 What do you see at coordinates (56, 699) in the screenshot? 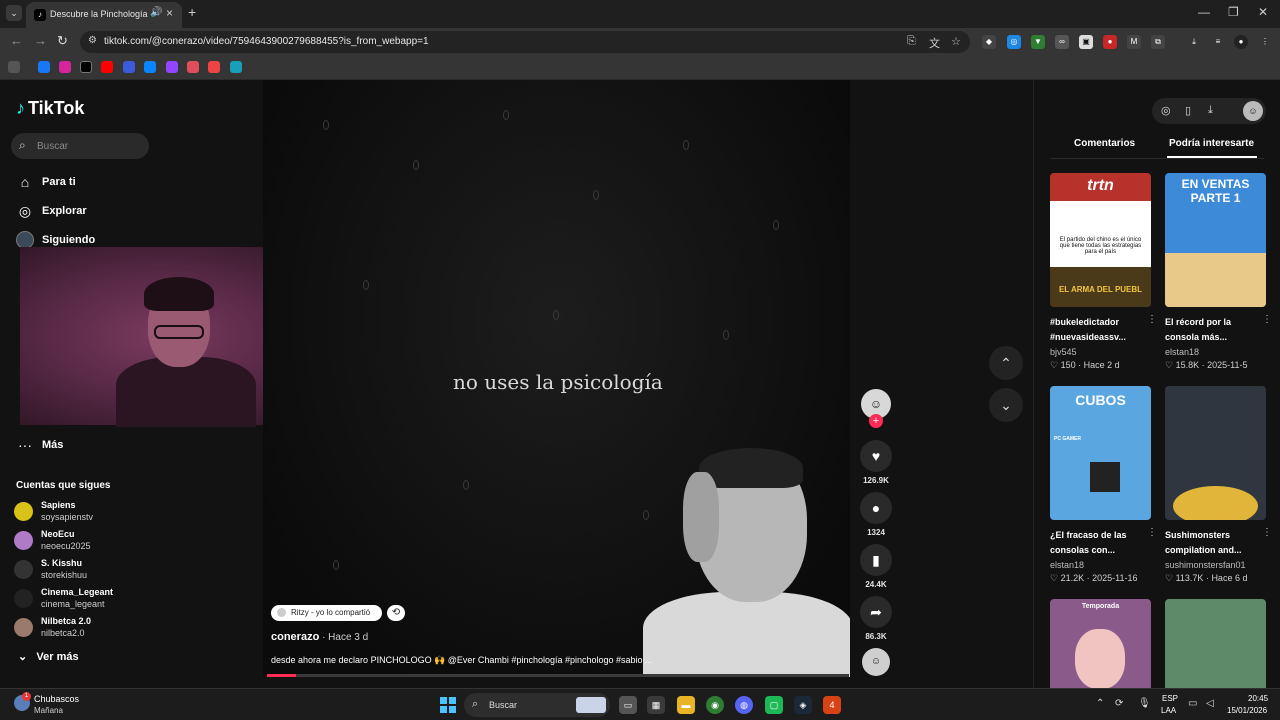
I see `weather-title: Chubascos` at bounding box center [56, 699].